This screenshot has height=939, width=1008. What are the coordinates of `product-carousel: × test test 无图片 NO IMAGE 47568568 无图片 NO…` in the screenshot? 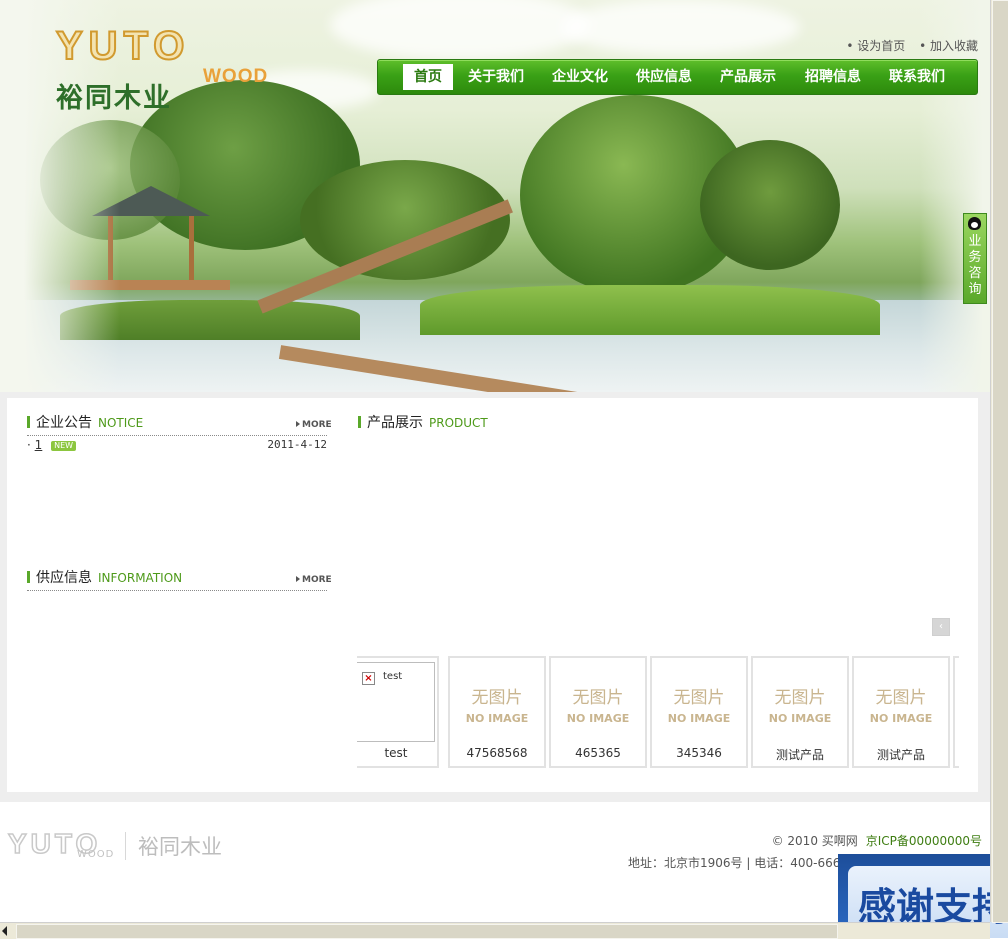 It's located at (658, 712).